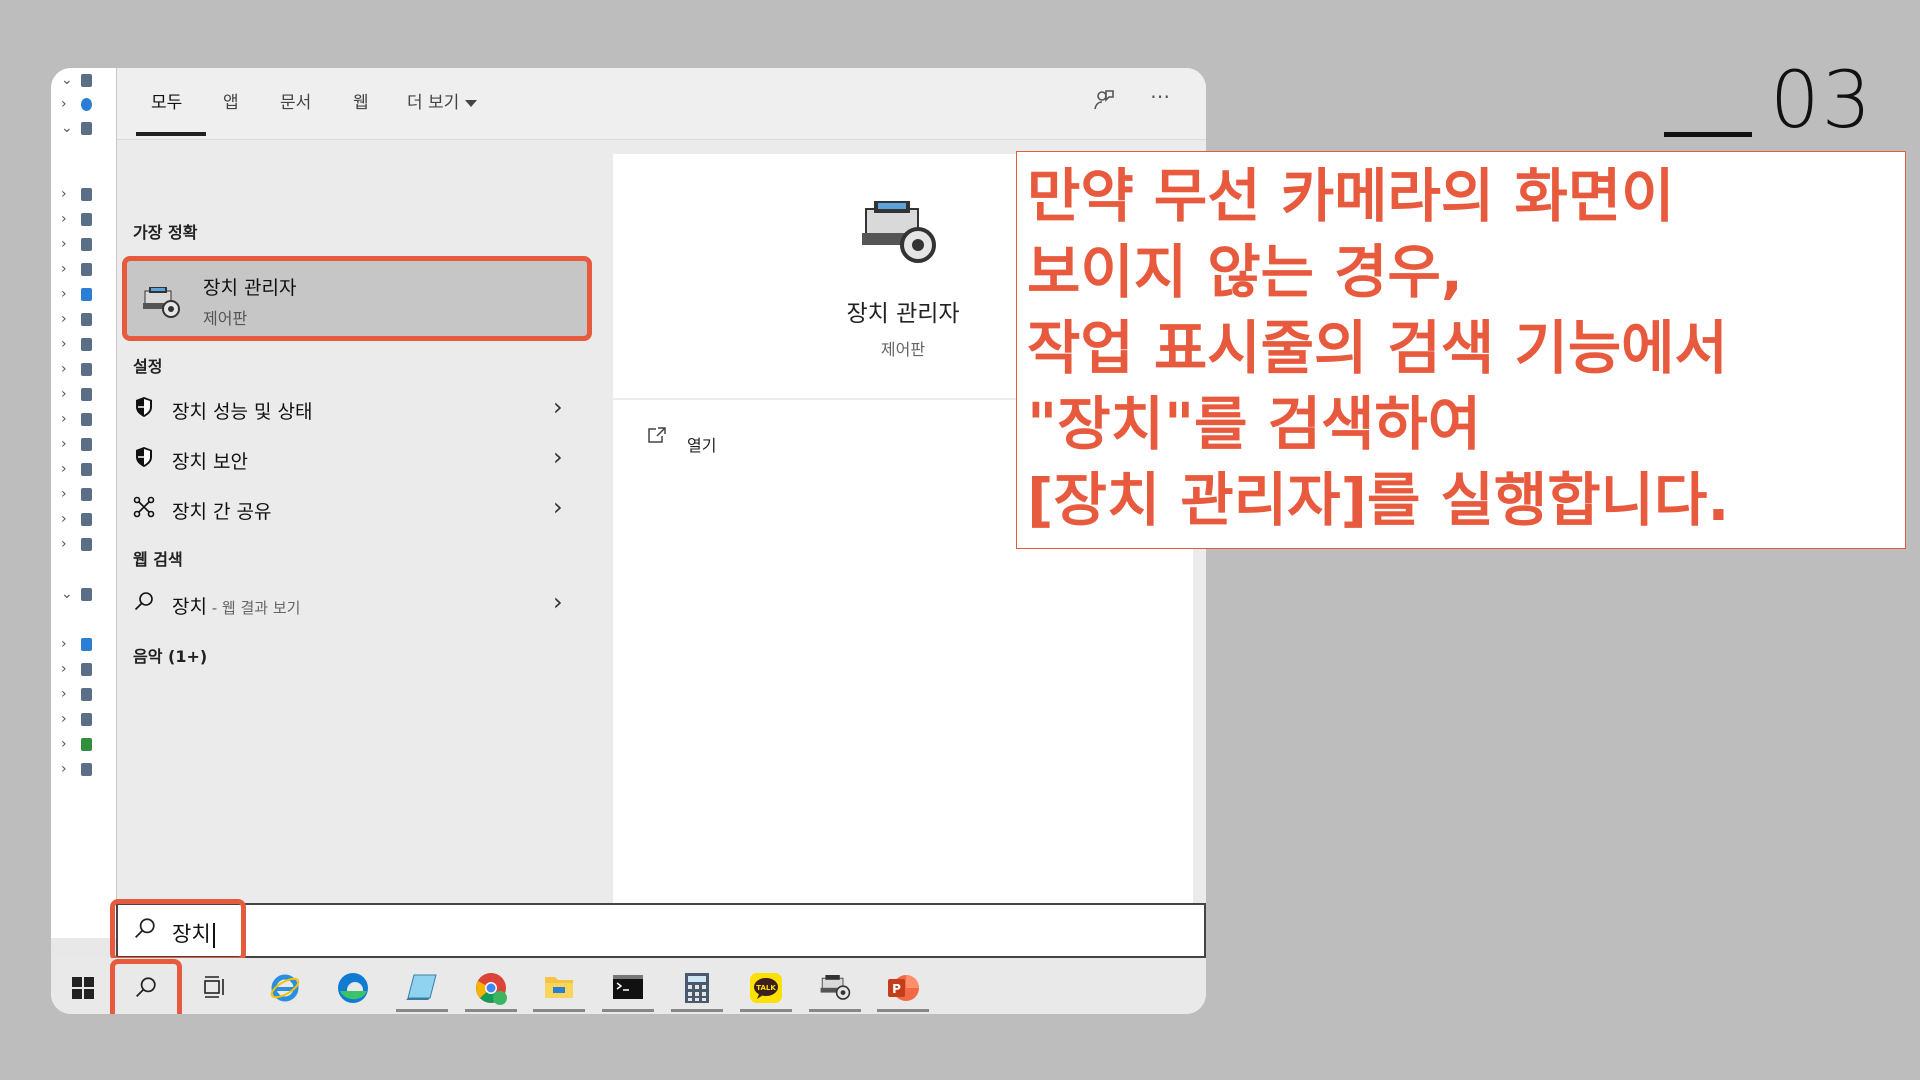 The image size is (1920, 1080). Describe the element at coordinates (657, 437) in the screenshot. I see `open-icon` at that location.